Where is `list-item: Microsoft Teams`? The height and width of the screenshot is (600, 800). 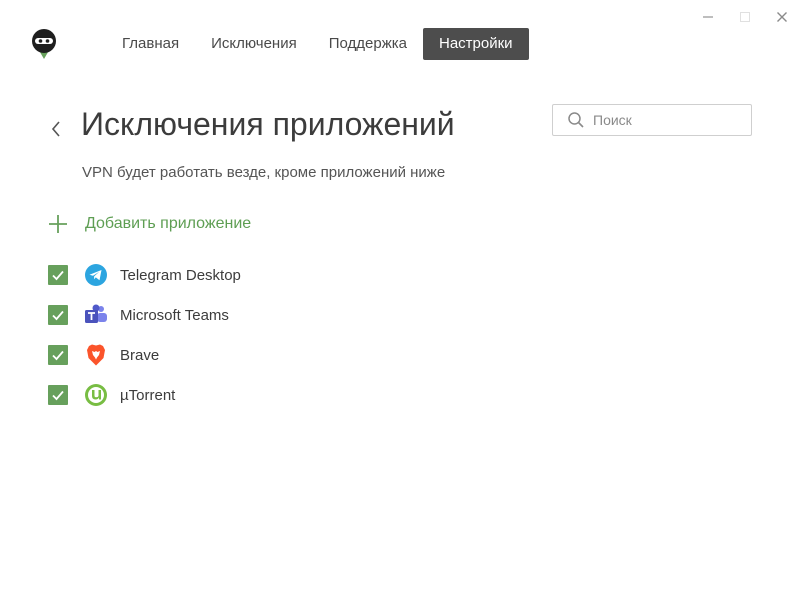 list-item: Microsoft Teams is located at coordinates (144, 315).